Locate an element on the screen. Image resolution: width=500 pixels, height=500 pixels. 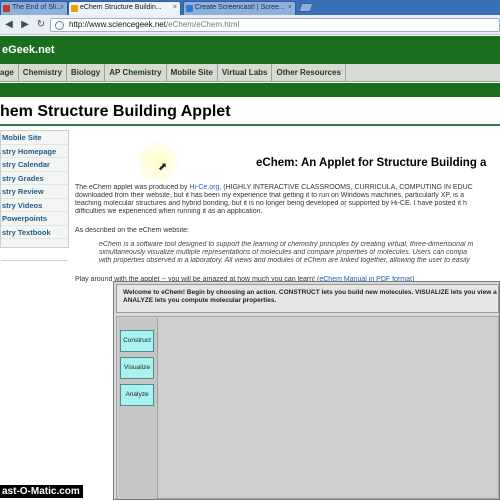
tab-create-screencast: Create Screencast! | Scree... × is located at coordinates (239, 8).